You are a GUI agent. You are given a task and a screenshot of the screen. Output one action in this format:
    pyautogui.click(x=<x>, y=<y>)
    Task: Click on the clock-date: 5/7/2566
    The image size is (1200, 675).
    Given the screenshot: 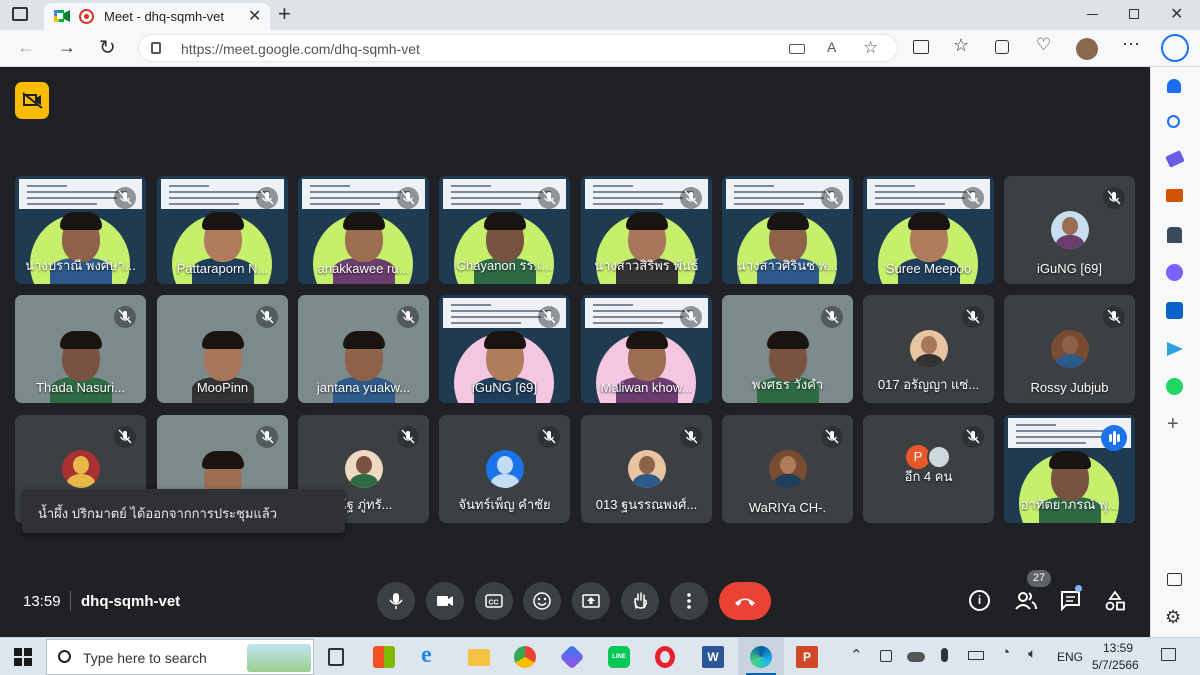 What is the action you would take?
    pyautogui.click(x=1115, y=665)
    